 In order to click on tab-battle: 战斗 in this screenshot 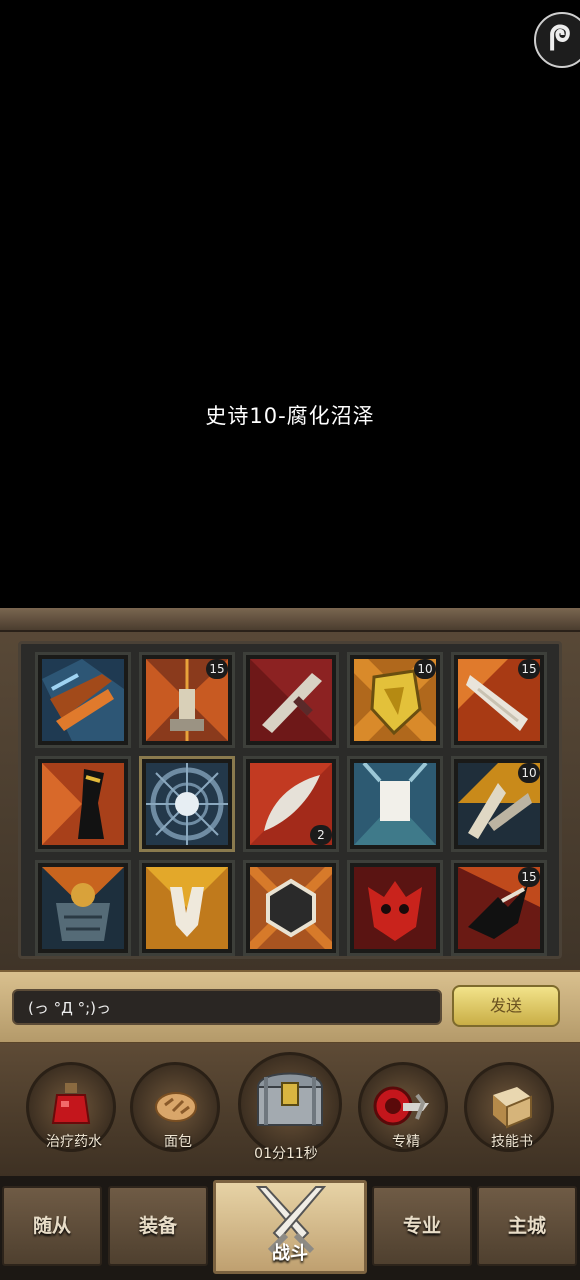, I will do `click(290, 1227)`.